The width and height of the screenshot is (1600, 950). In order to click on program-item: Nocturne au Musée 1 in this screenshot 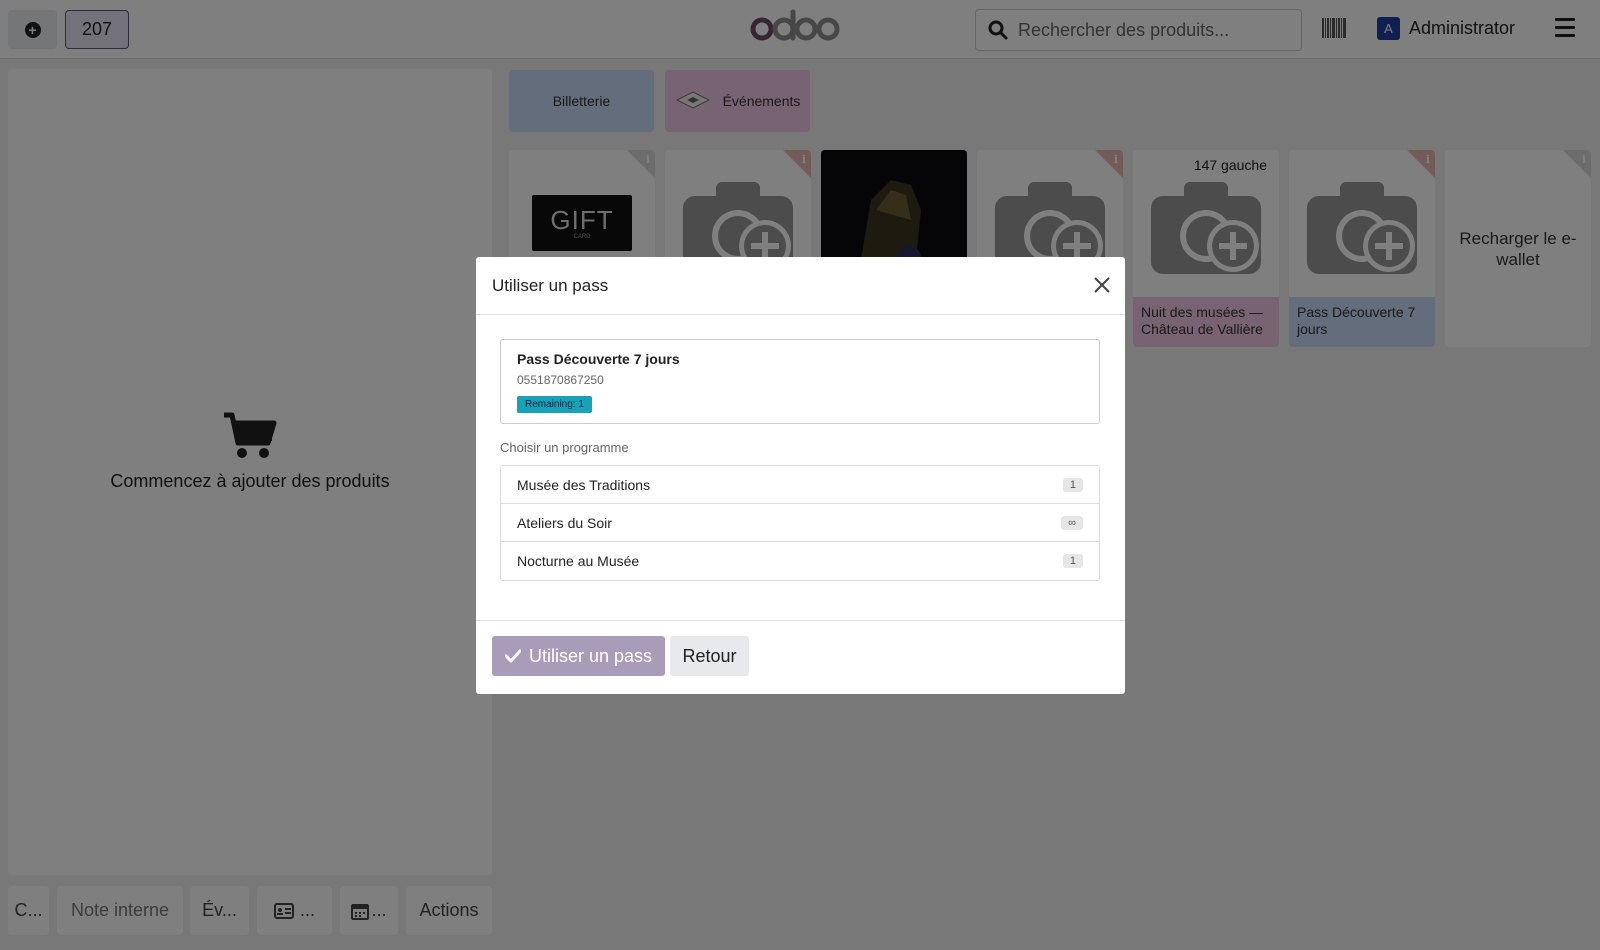, I will do `click(800, 561)`.